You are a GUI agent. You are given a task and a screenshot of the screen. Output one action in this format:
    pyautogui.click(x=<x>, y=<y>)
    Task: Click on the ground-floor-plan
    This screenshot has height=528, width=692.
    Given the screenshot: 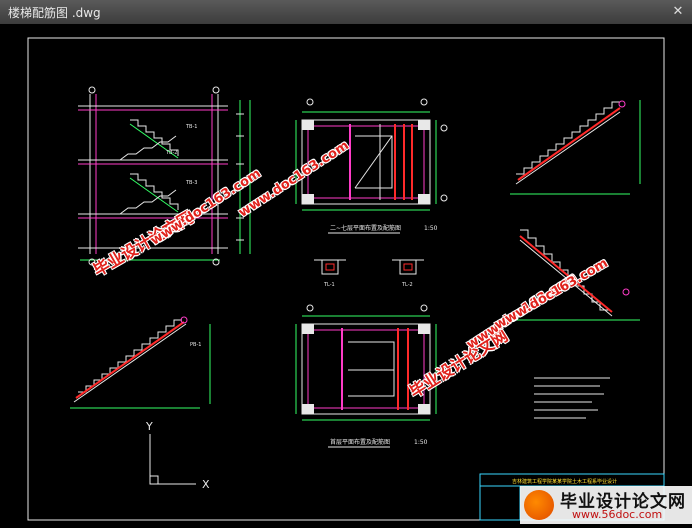 What is the action you would take?
    pyautogui.click(x=366, y=362)
    